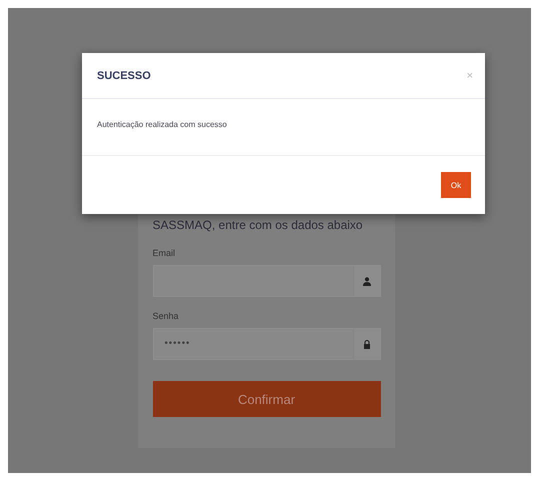 The height and width of the screenshot is (481, 539). What do you see at coordinates (258, 225) in the screenshot?
I see `login-tagline: SASSMAQ, entre com os dados abaixo` at bounding box center [258, 225].